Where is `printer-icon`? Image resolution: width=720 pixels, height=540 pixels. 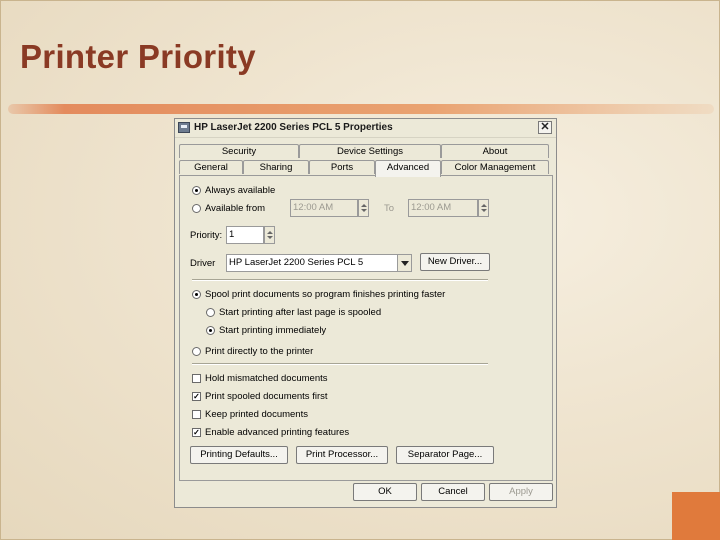
printer-icon is located at coordinates (184, 127).